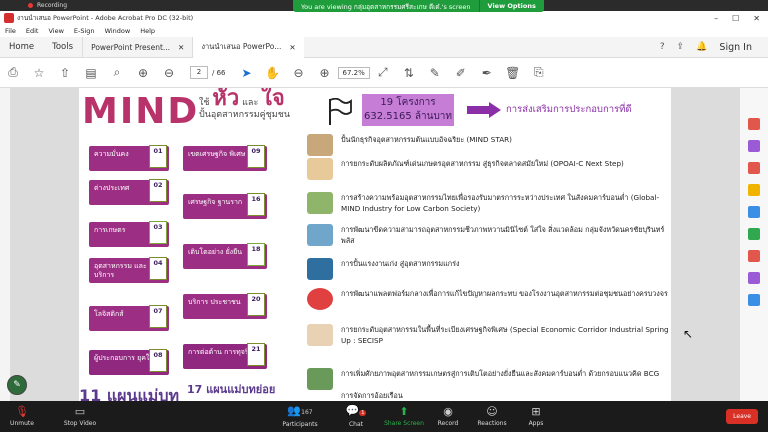  Describe the element at coordinates (169, 73) in the screenshot. I see `page-down-icon: ⊖` at that location.